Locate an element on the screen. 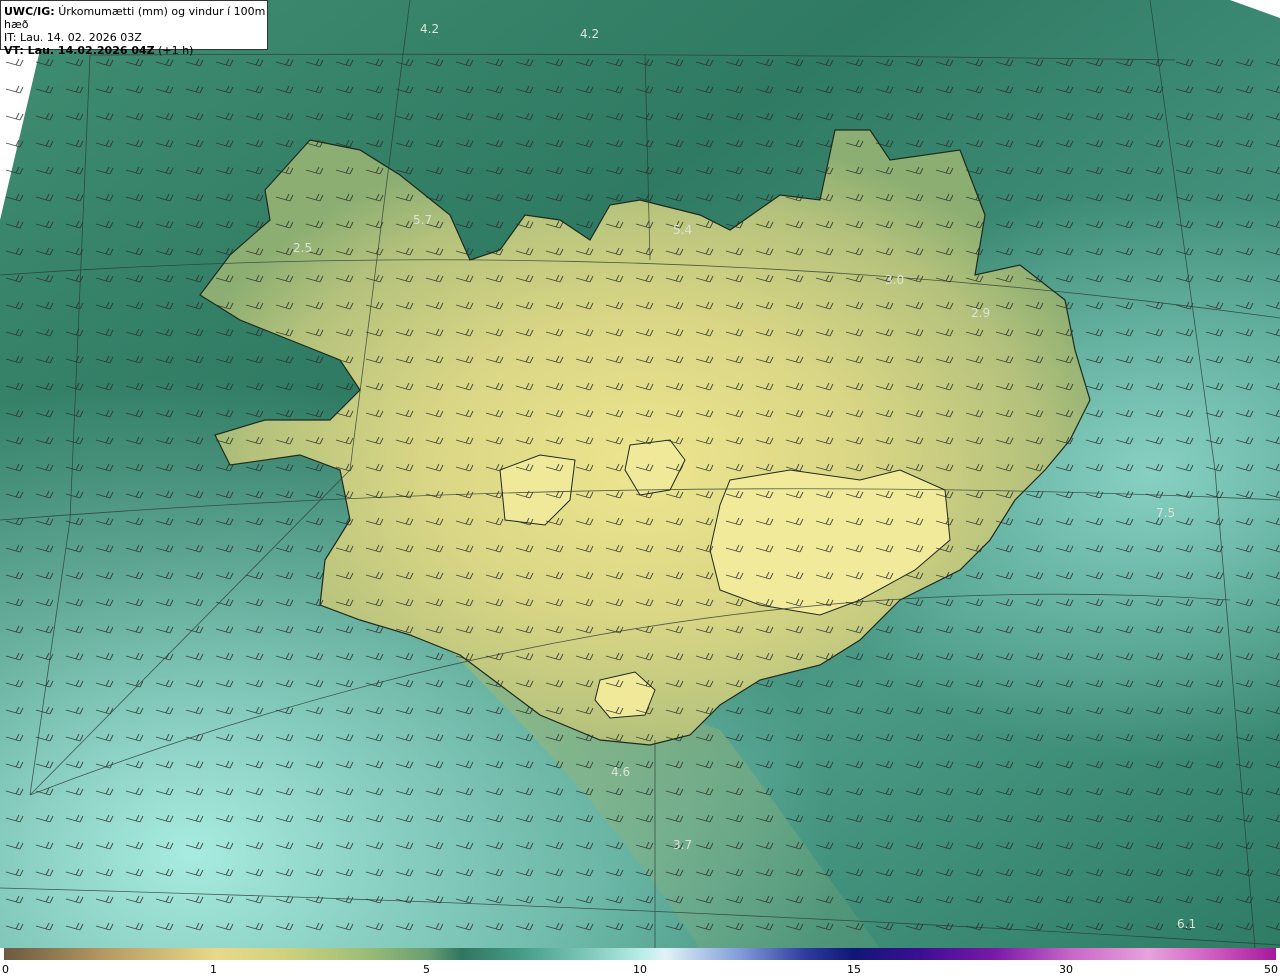 The height and width of the screenshot is (978, 1280). colorbar-legend: 0 1 5 10 15 30 50 is located at coordinates (640, 963).